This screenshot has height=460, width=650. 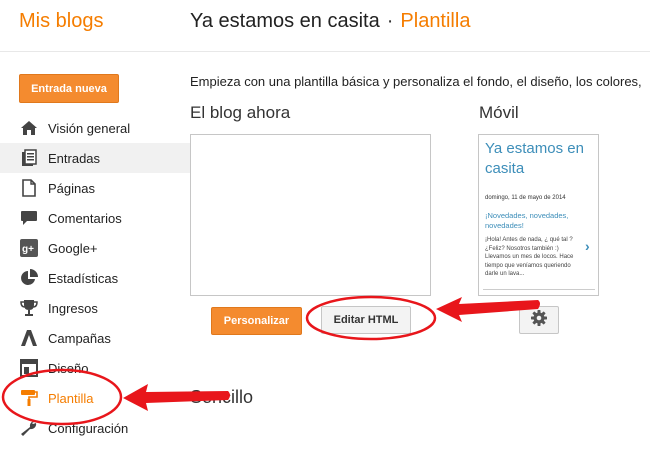 What do you see at coordinates (29, 368) in the screenshot?
I see `layout-icon` at bounding box center [29, 368].